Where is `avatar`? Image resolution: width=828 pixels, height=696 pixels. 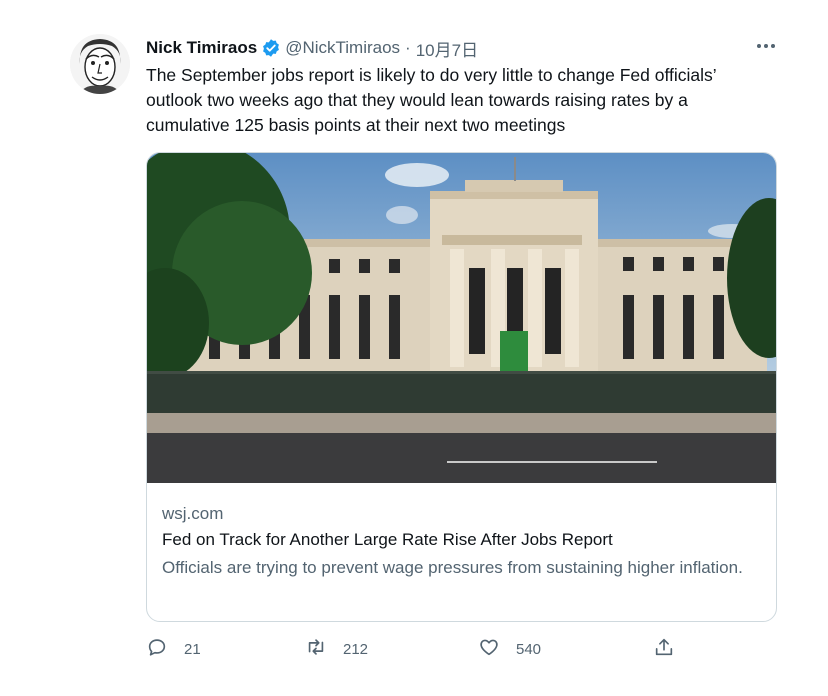
avatar is located at coordinates (100, 64).